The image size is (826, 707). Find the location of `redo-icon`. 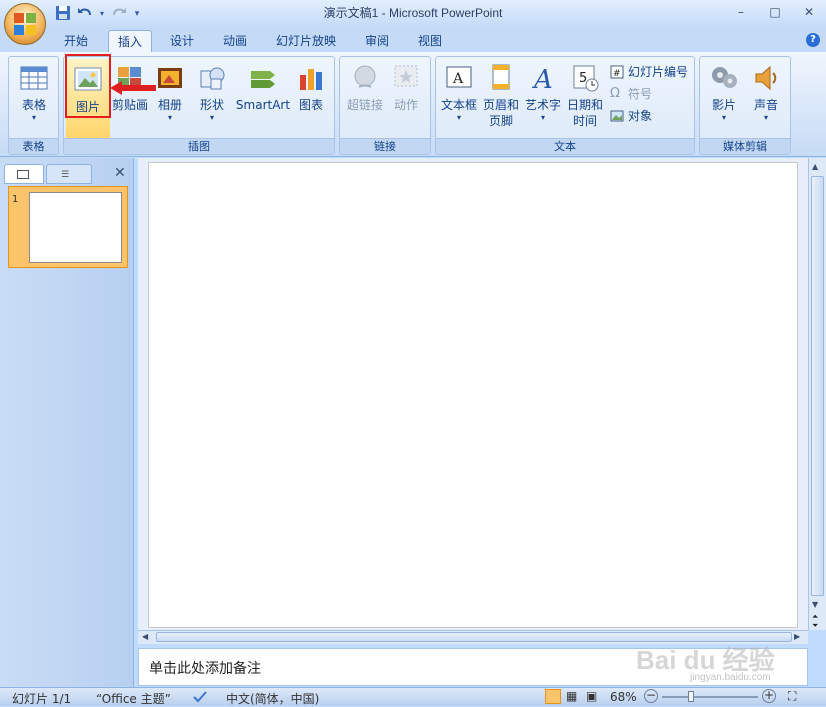

redo-icon is located at coordinates (119, 14).